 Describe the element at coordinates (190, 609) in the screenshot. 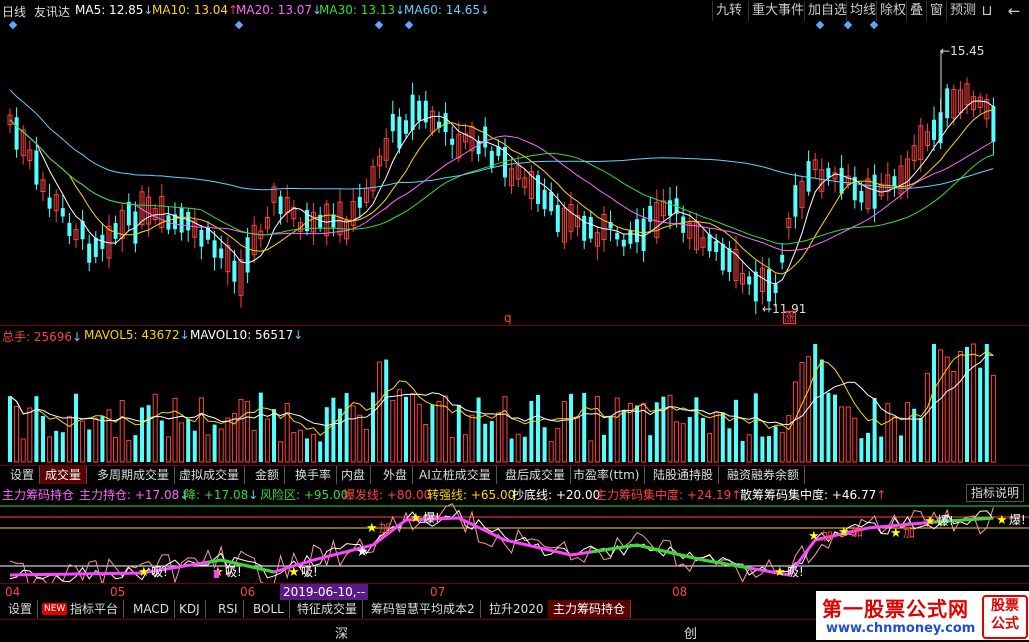

I see `indicator-tab-3: KDJ` at that location.